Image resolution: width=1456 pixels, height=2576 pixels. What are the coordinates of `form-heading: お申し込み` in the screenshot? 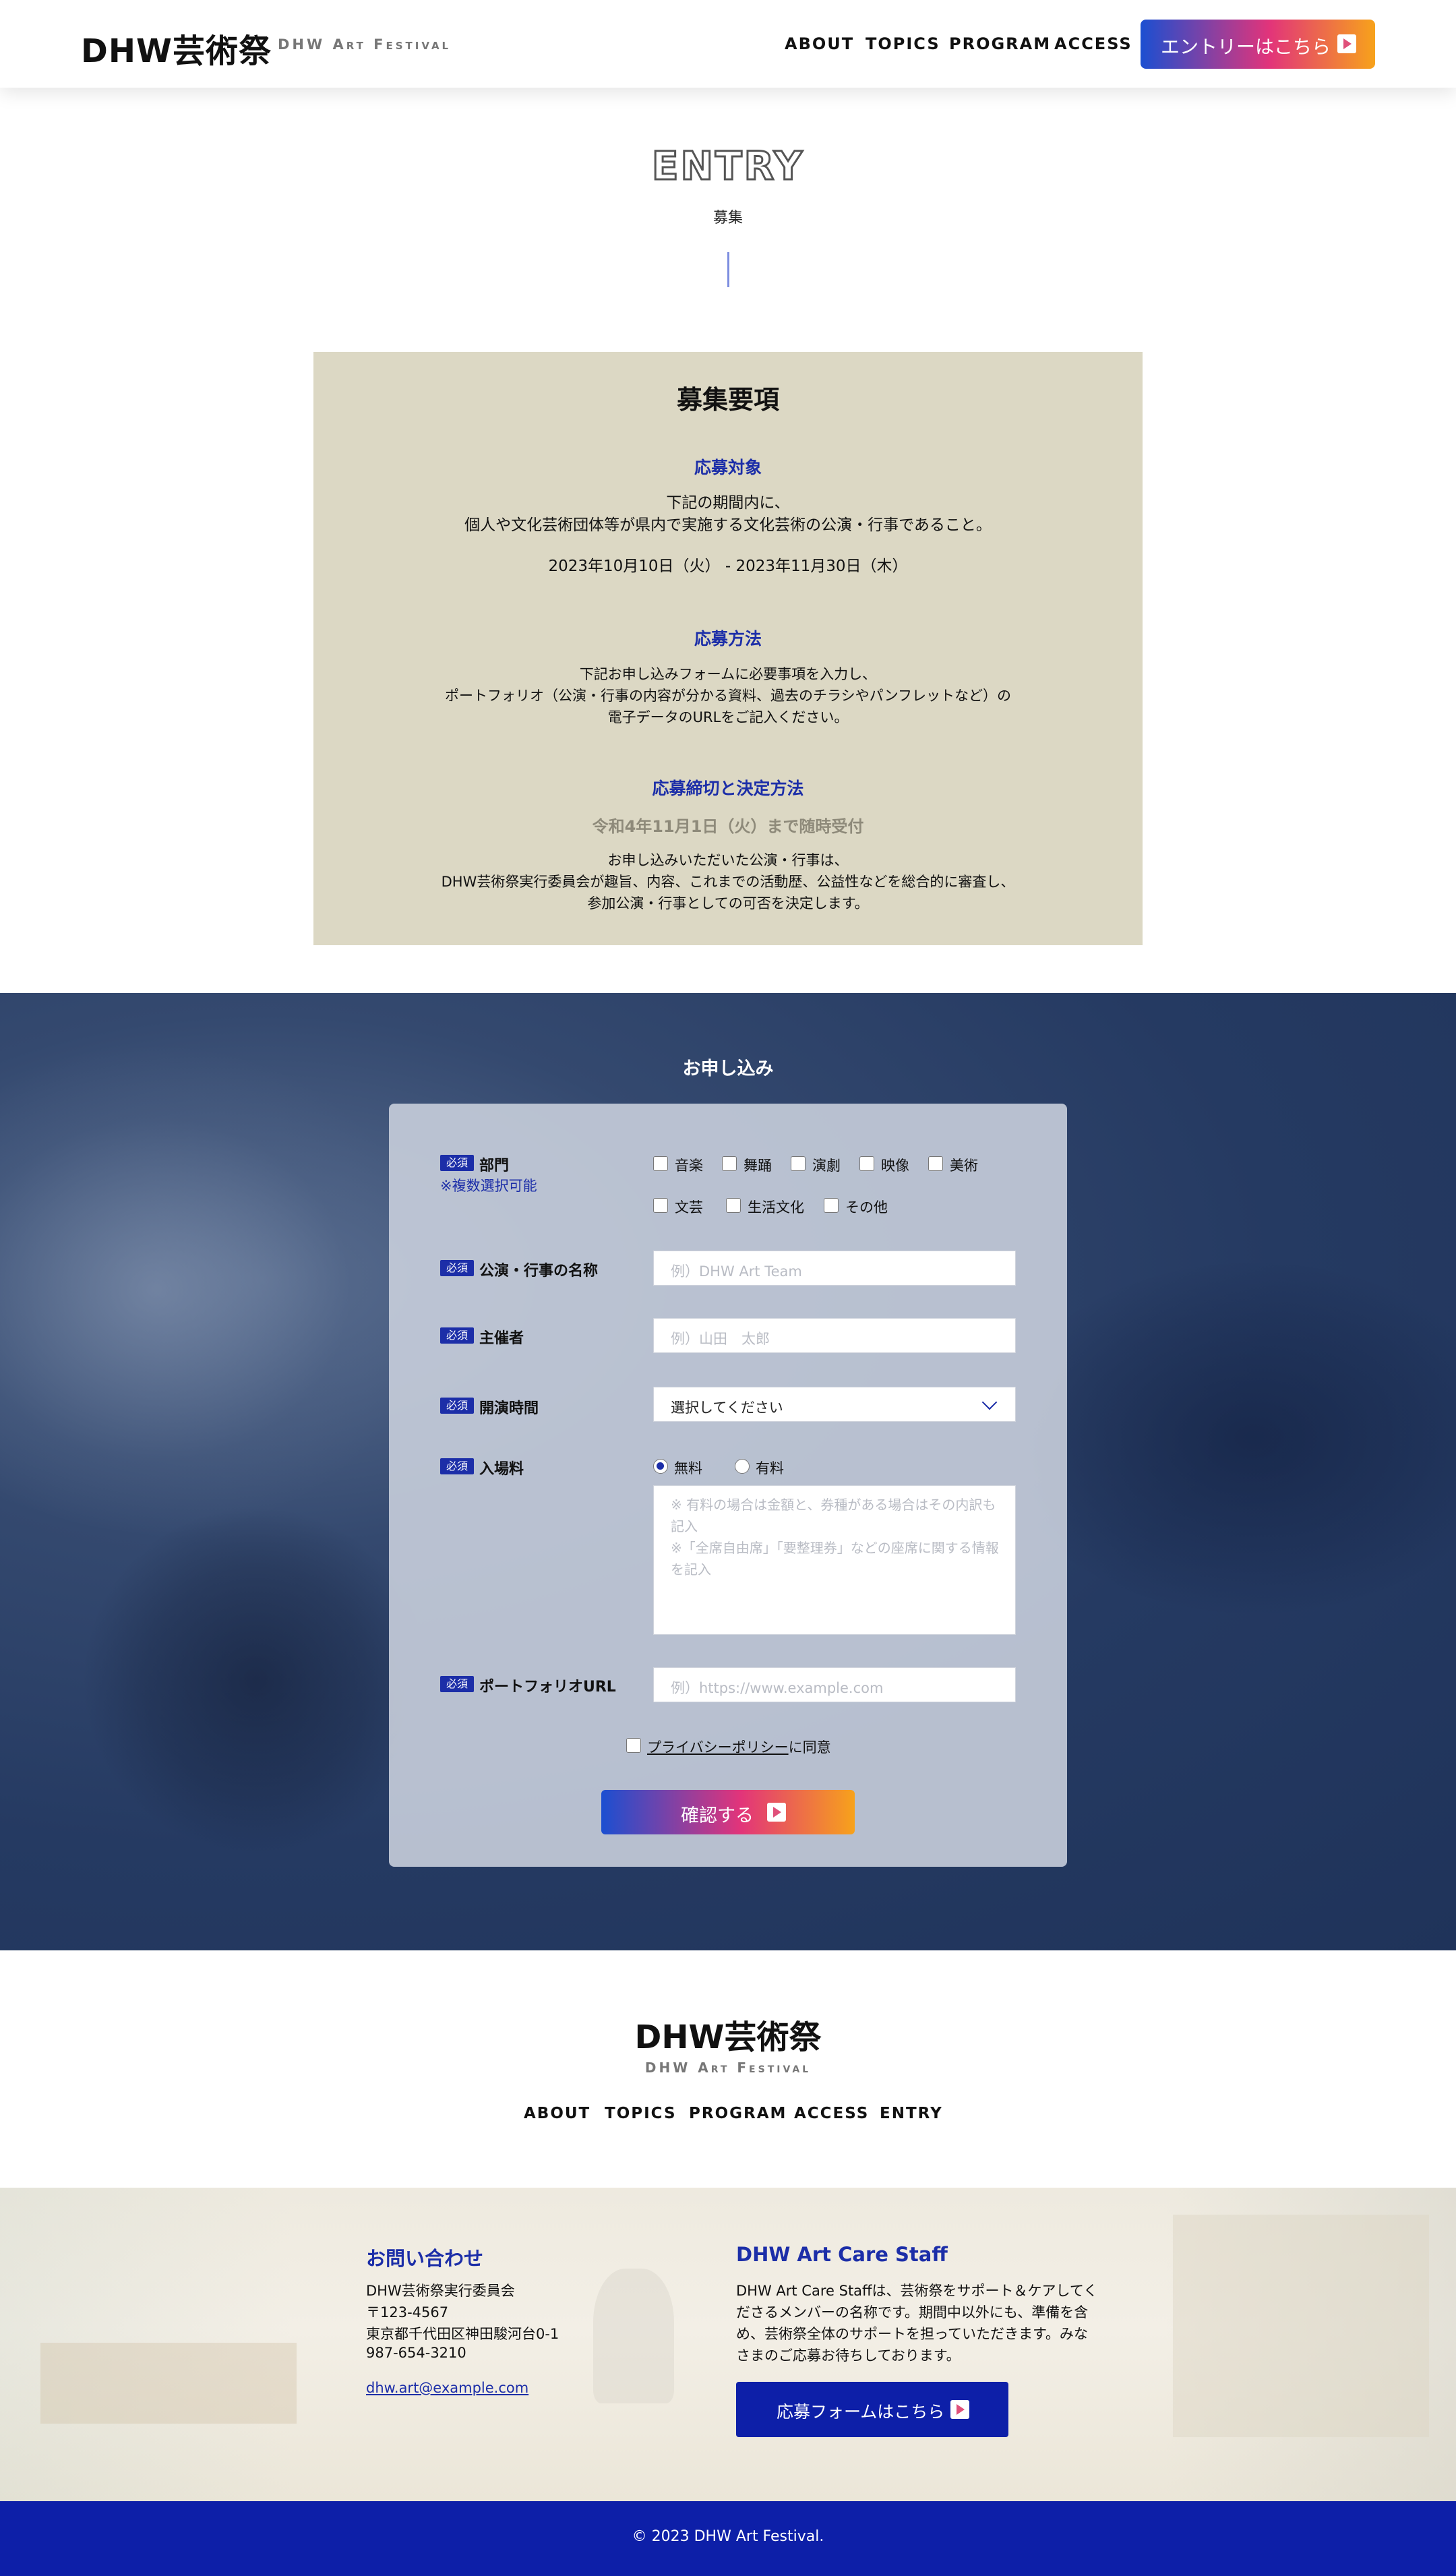 It's located at (728, 1068).